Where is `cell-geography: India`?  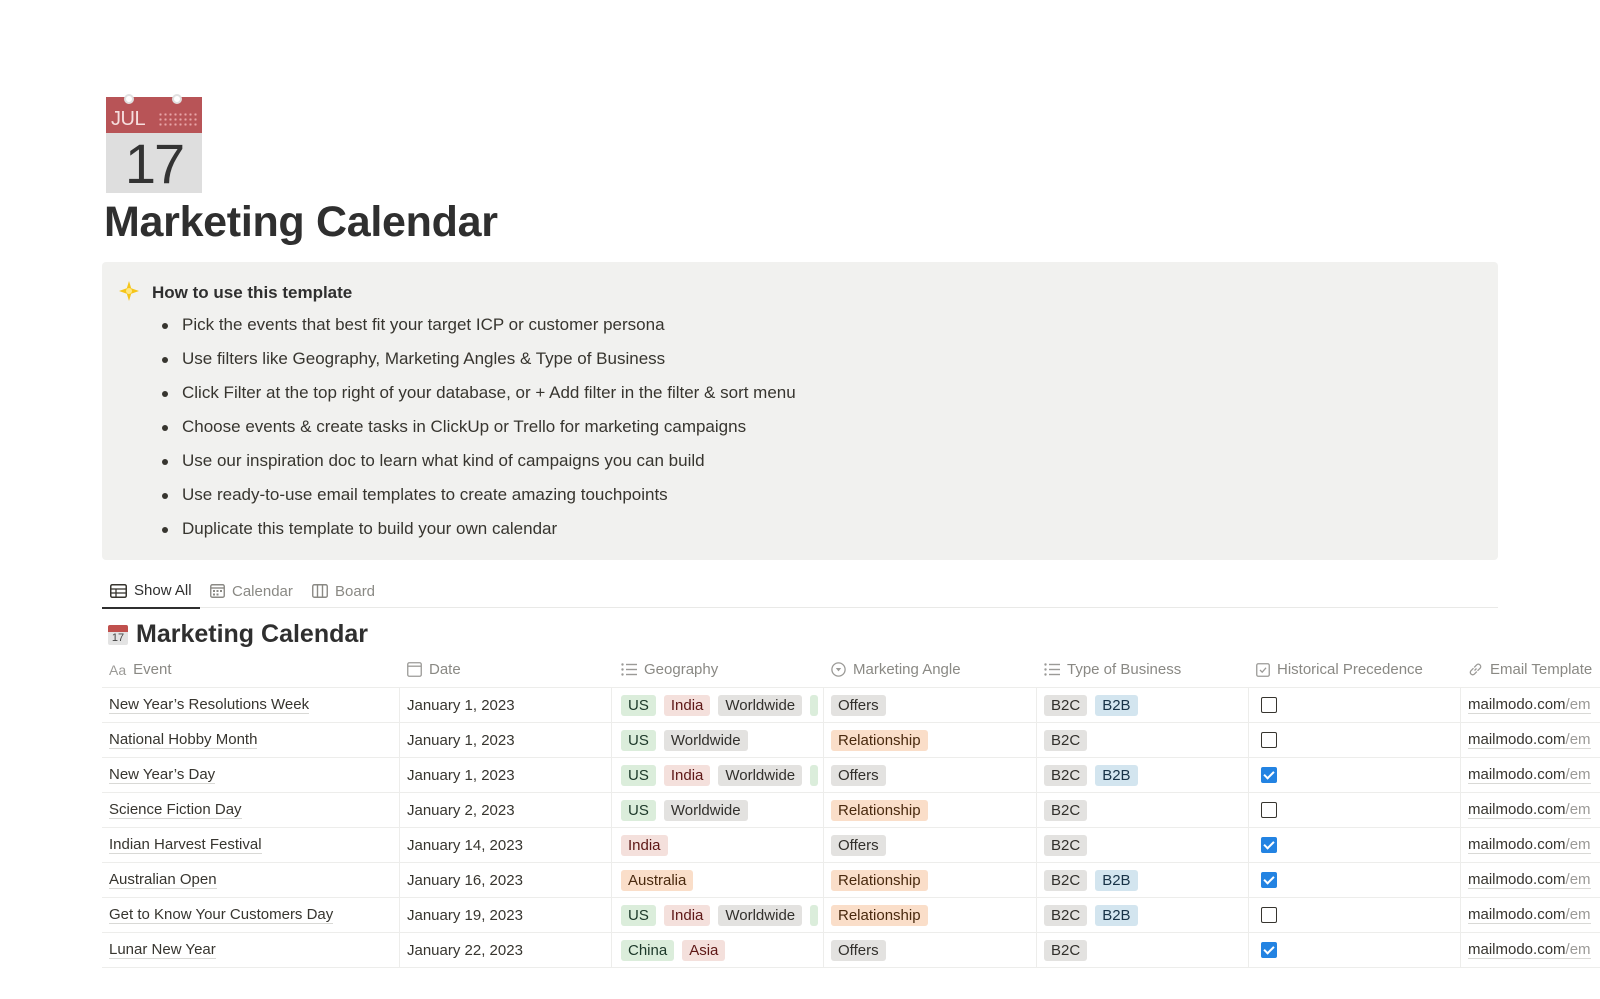 cell-geography: India is located at coordinates (718, 845).